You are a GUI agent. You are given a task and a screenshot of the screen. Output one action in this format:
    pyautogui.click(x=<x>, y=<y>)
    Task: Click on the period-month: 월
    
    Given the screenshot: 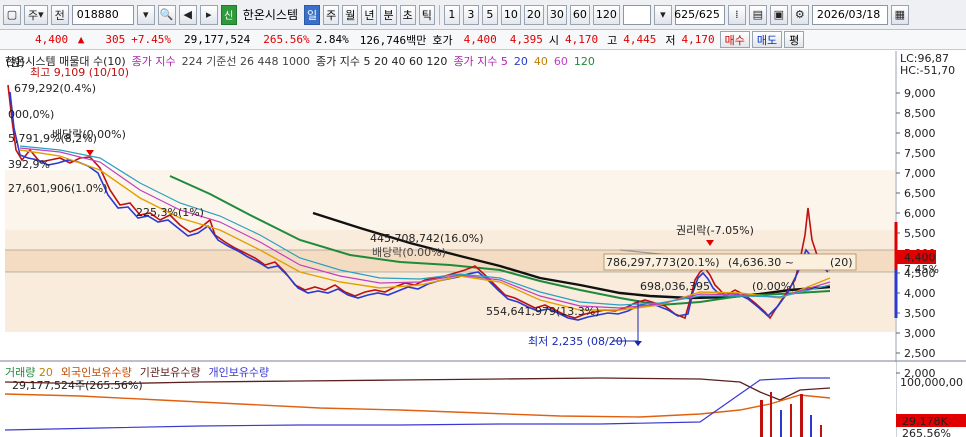 What is the action you would take?
    pyautogui.click(x=350, y=14)
    